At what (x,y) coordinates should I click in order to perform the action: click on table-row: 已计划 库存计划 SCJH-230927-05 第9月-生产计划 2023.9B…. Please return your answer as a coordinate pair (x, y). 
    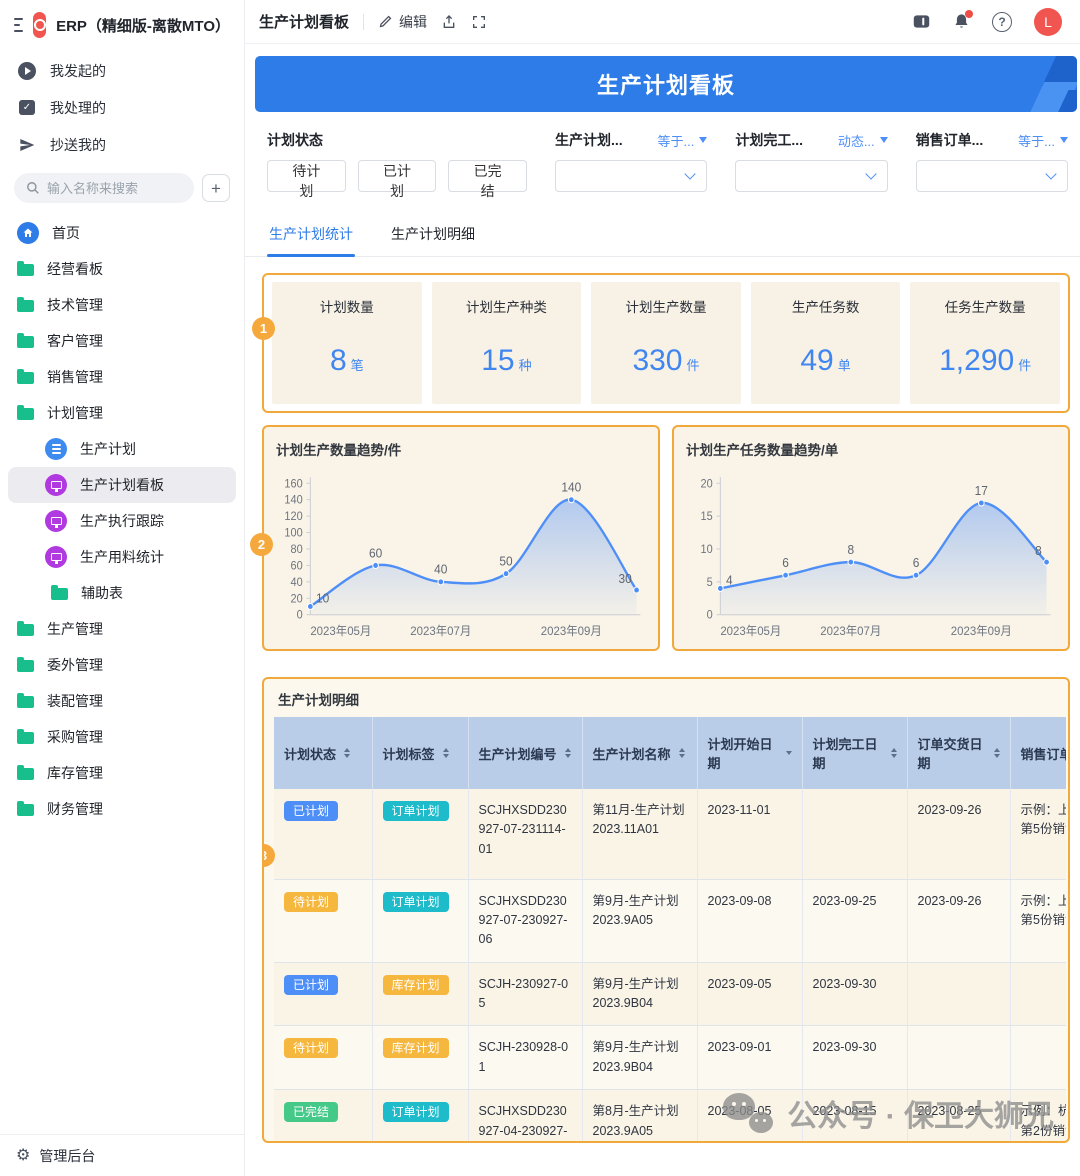
    Looking at the image, I should click on (670, 994).